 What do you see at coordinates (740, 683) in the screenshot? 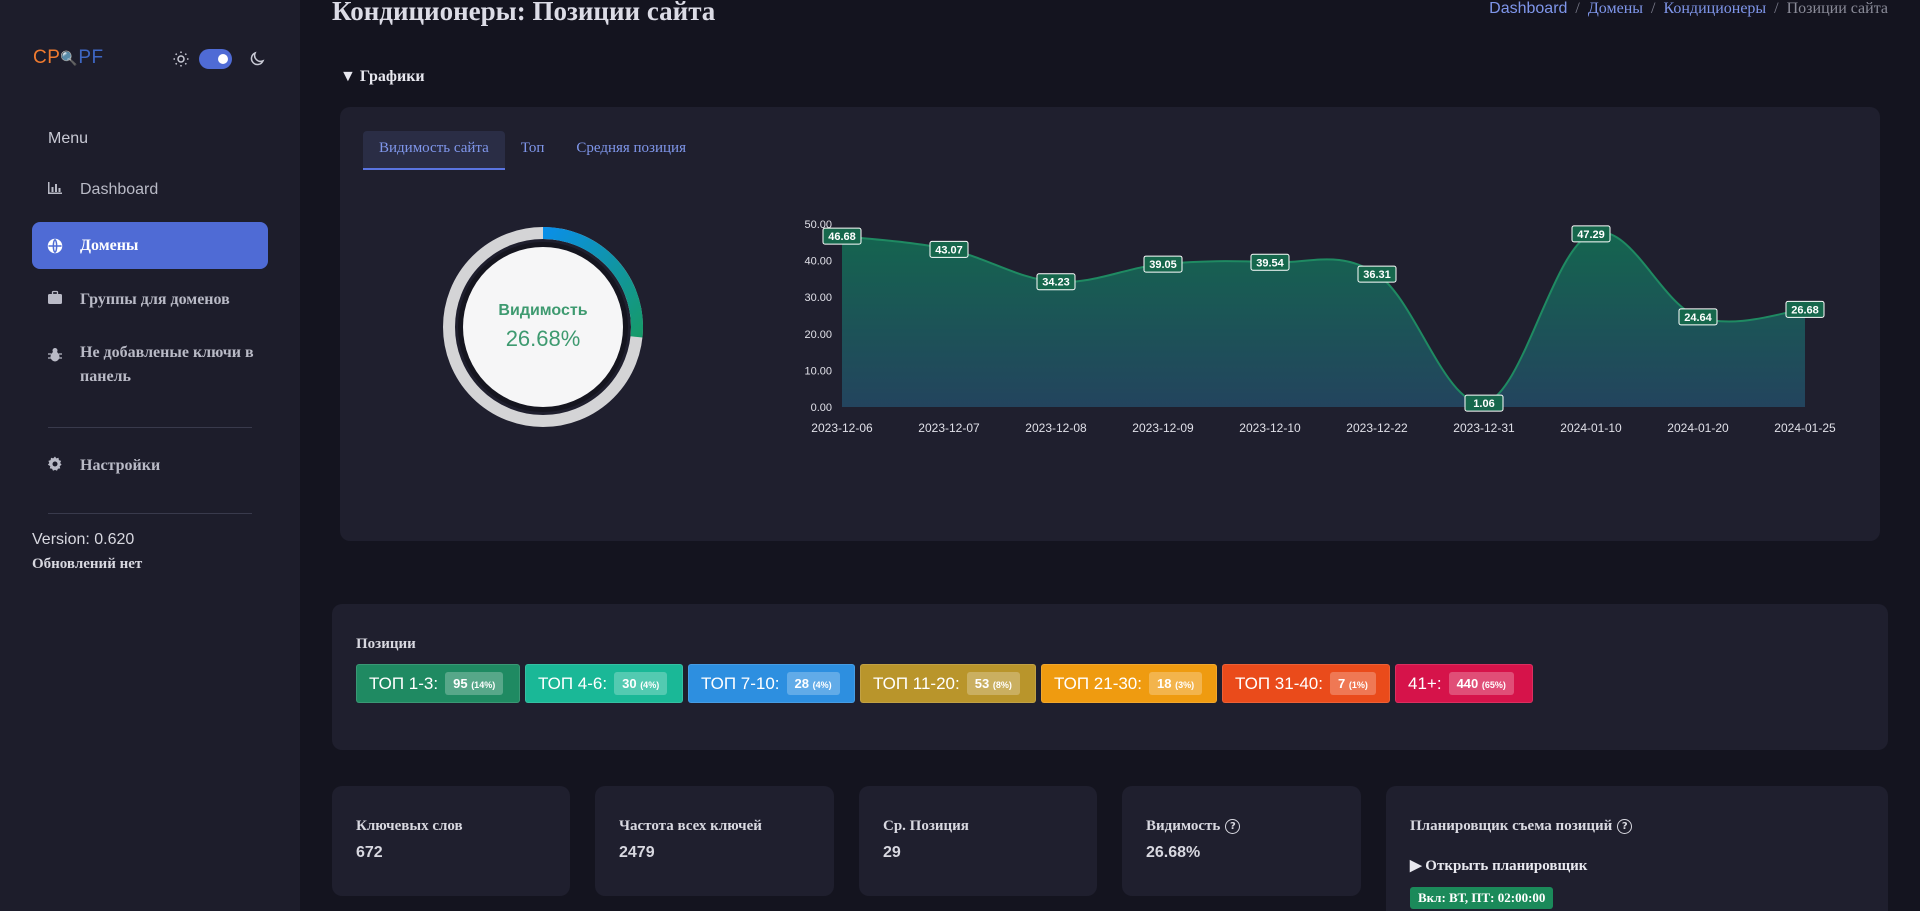
I see `position-badge-label: ТОП 7-10:` at bounding box center [740, 683].